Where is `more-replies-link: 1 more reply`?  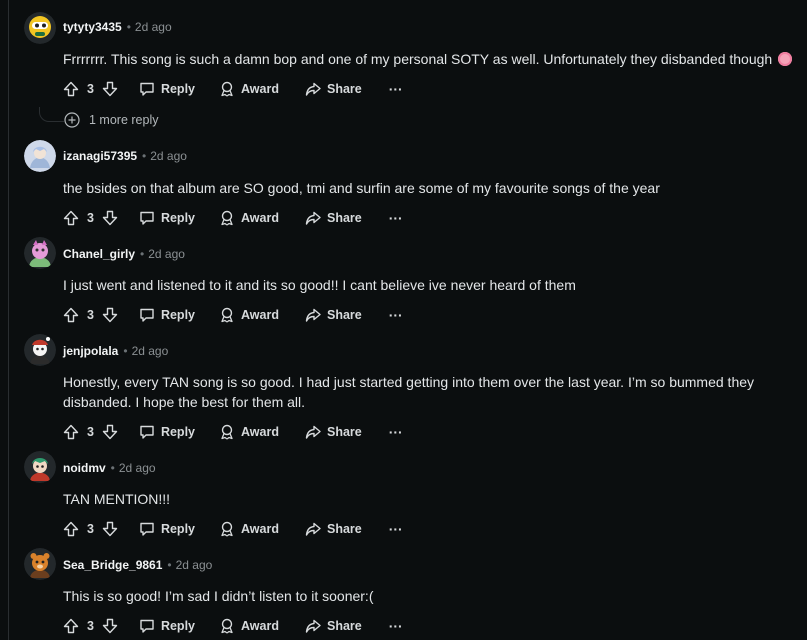 more-replies-link: 1 more reply is located at coordinates (111, 120).